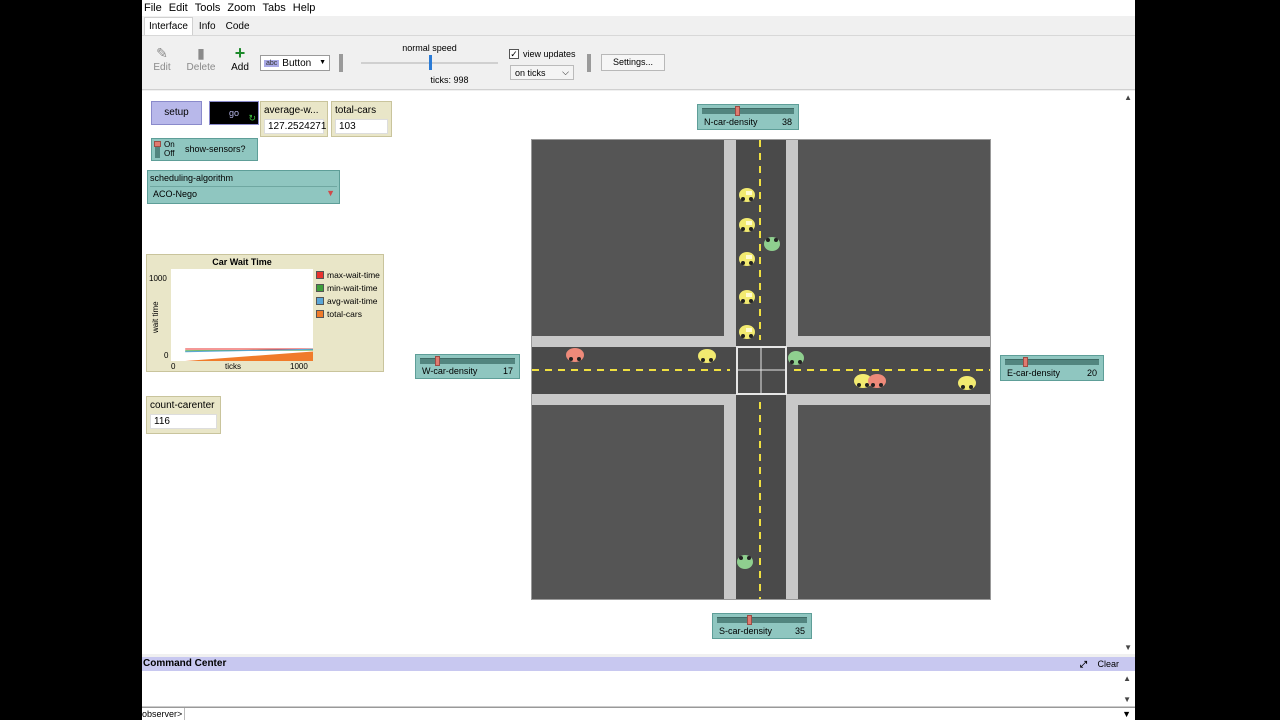  What do you see at coordinates (169, 144) in the screenshot?
I see `switch-on-label: On` at bounding box center [169, 144].